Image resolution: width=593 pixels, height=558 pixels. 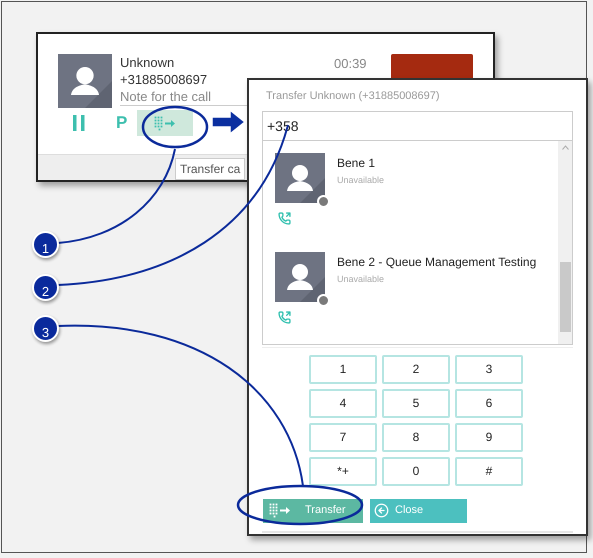 I want to click on keypad-key: *+, so click(x=343, y=471).